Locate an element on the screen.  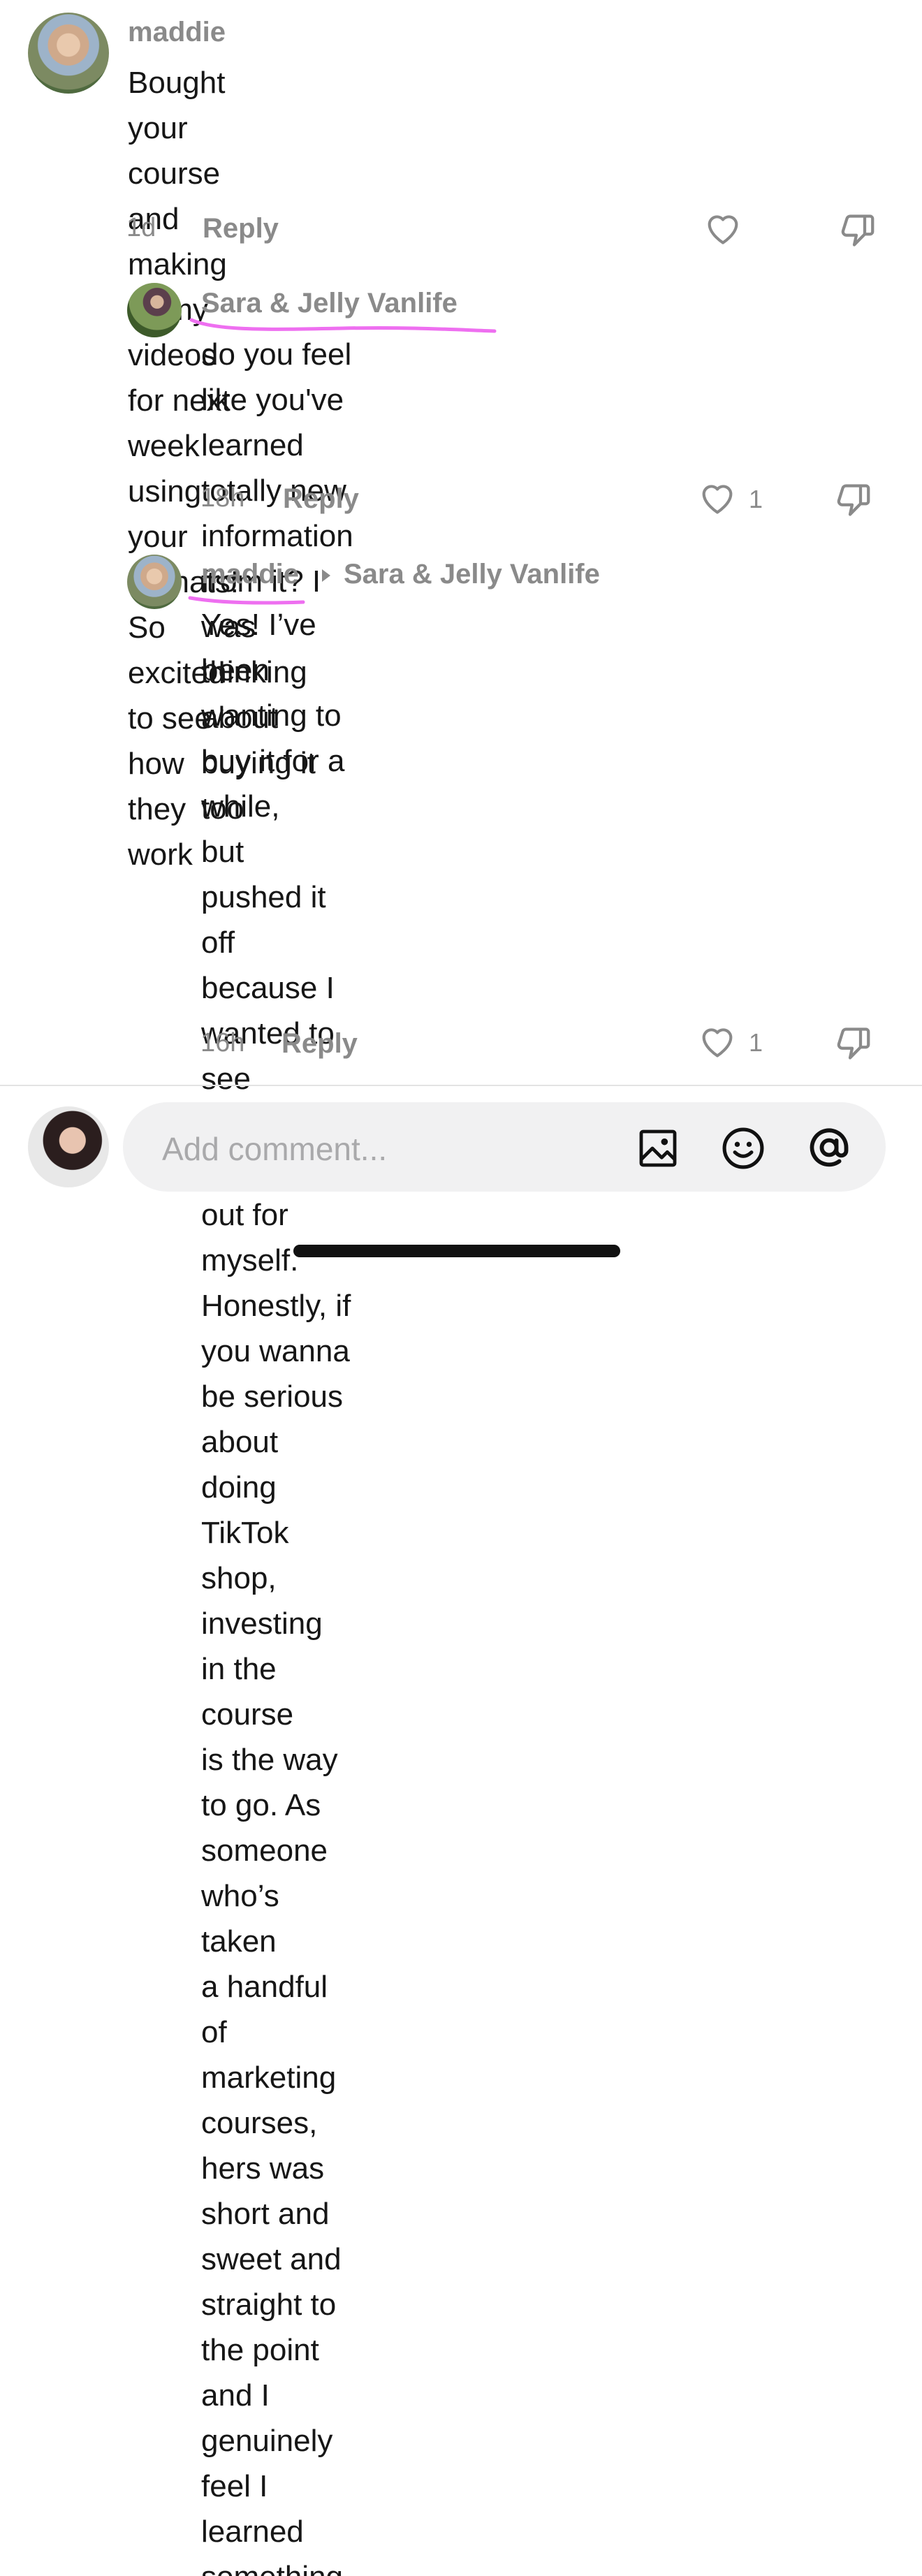
divider is located at coordinates (461, 1085).